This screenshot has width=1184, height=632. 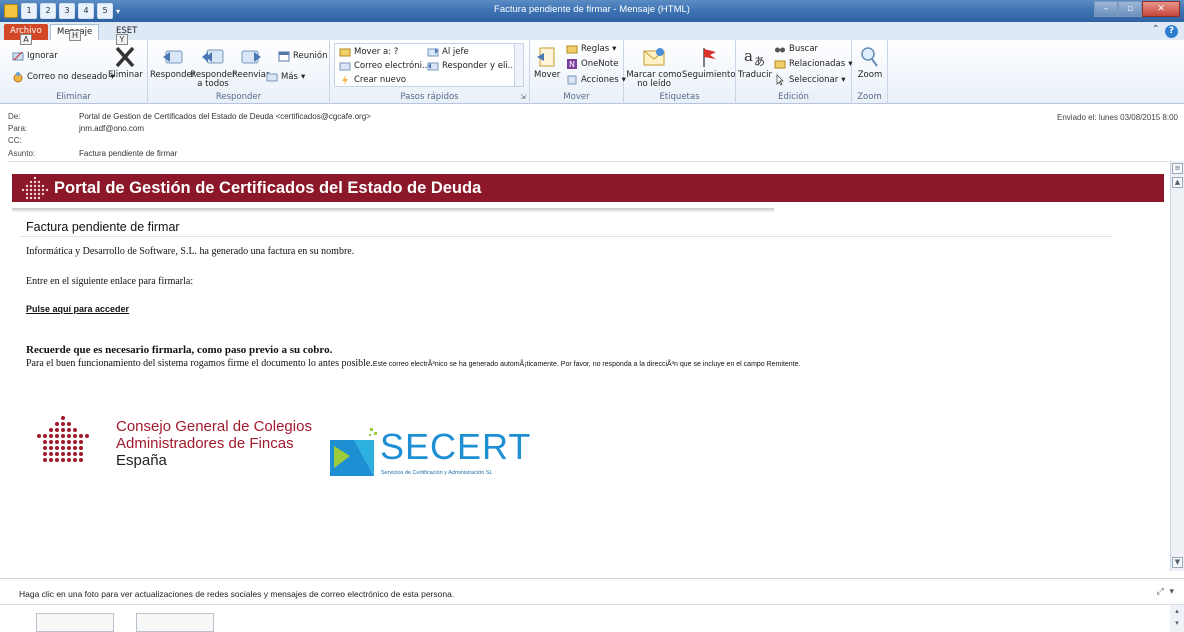 I want to click on subject-value: Factura pendiente de firmar, so click(x=128, y=153).